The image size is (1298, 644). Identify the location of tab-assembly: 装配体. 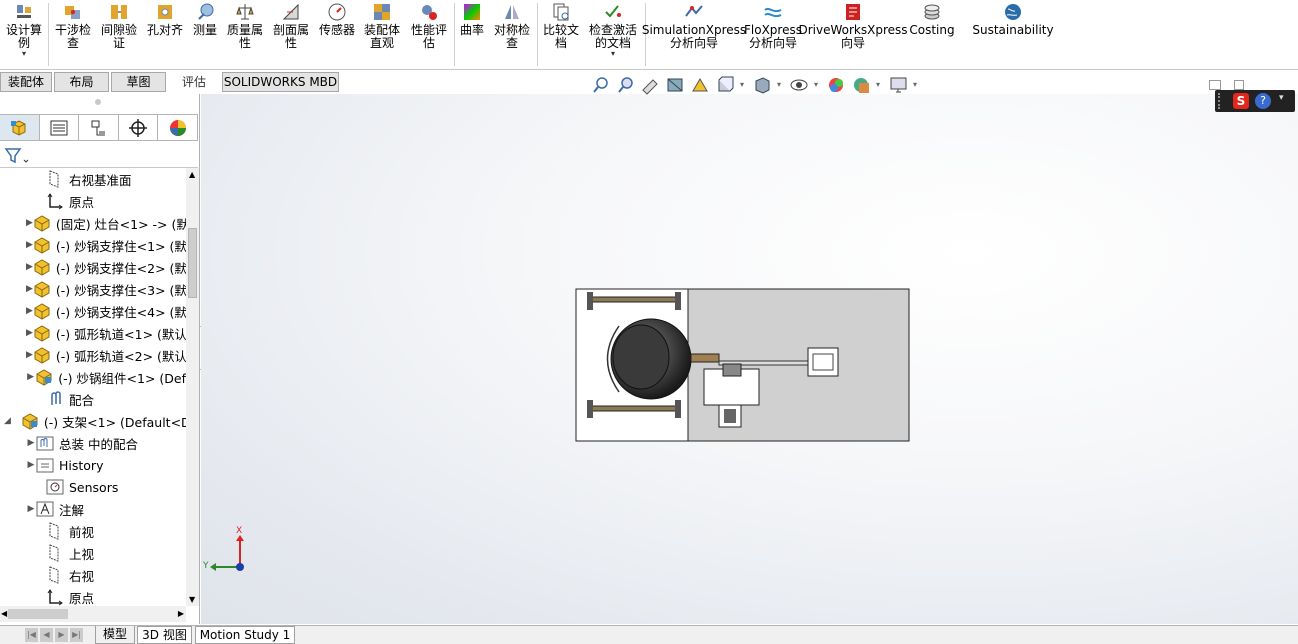
(26, 82).